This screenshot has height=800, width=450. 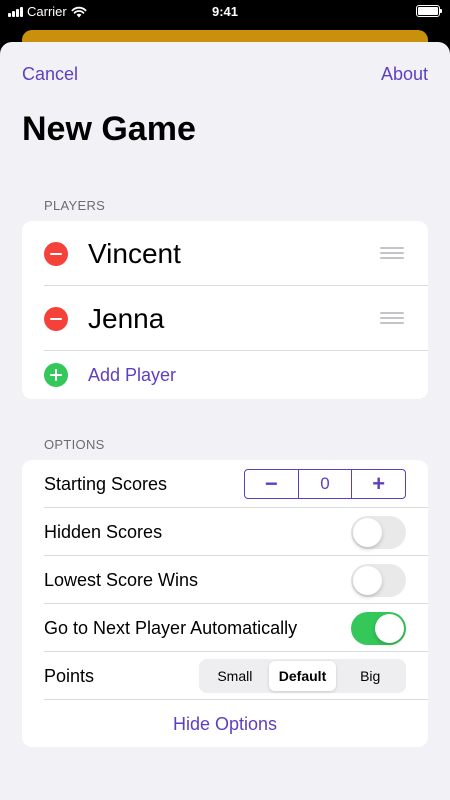 I want to click on battery-nub, so click(x=441, y=11).